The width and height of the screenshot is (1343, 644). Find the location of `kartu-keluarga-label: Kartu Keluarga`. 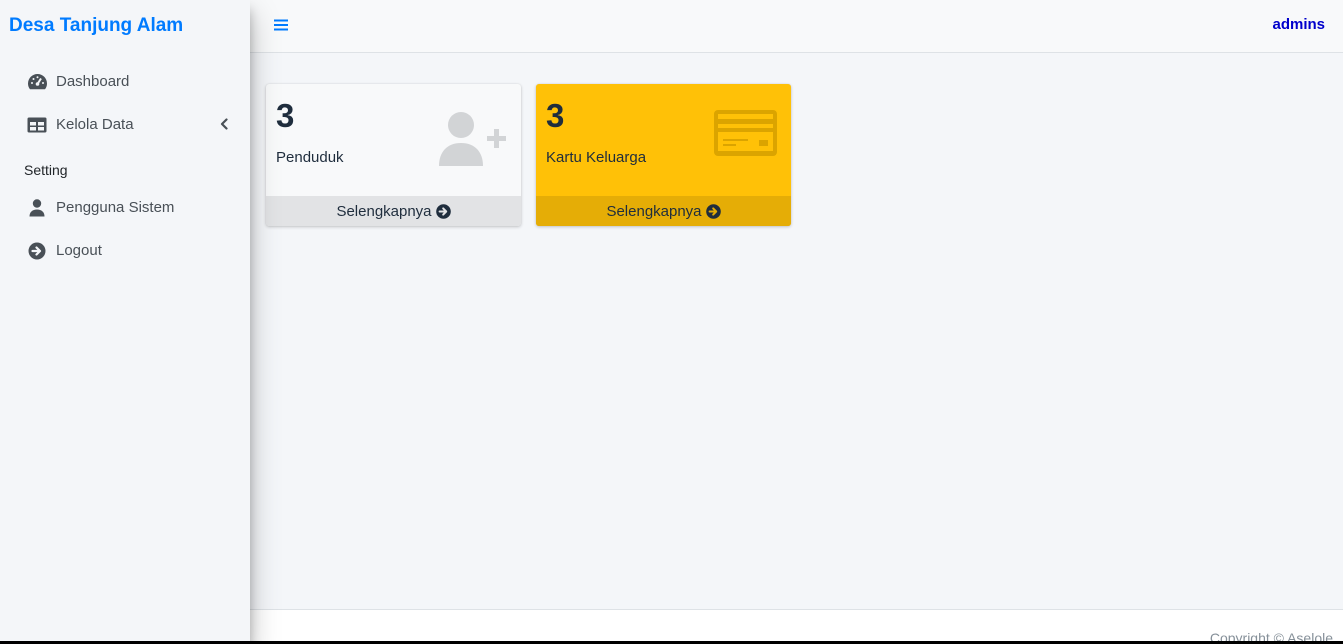

kartu-keluarga-label: Kartu Keluarga is located at coordinates (596, 157).